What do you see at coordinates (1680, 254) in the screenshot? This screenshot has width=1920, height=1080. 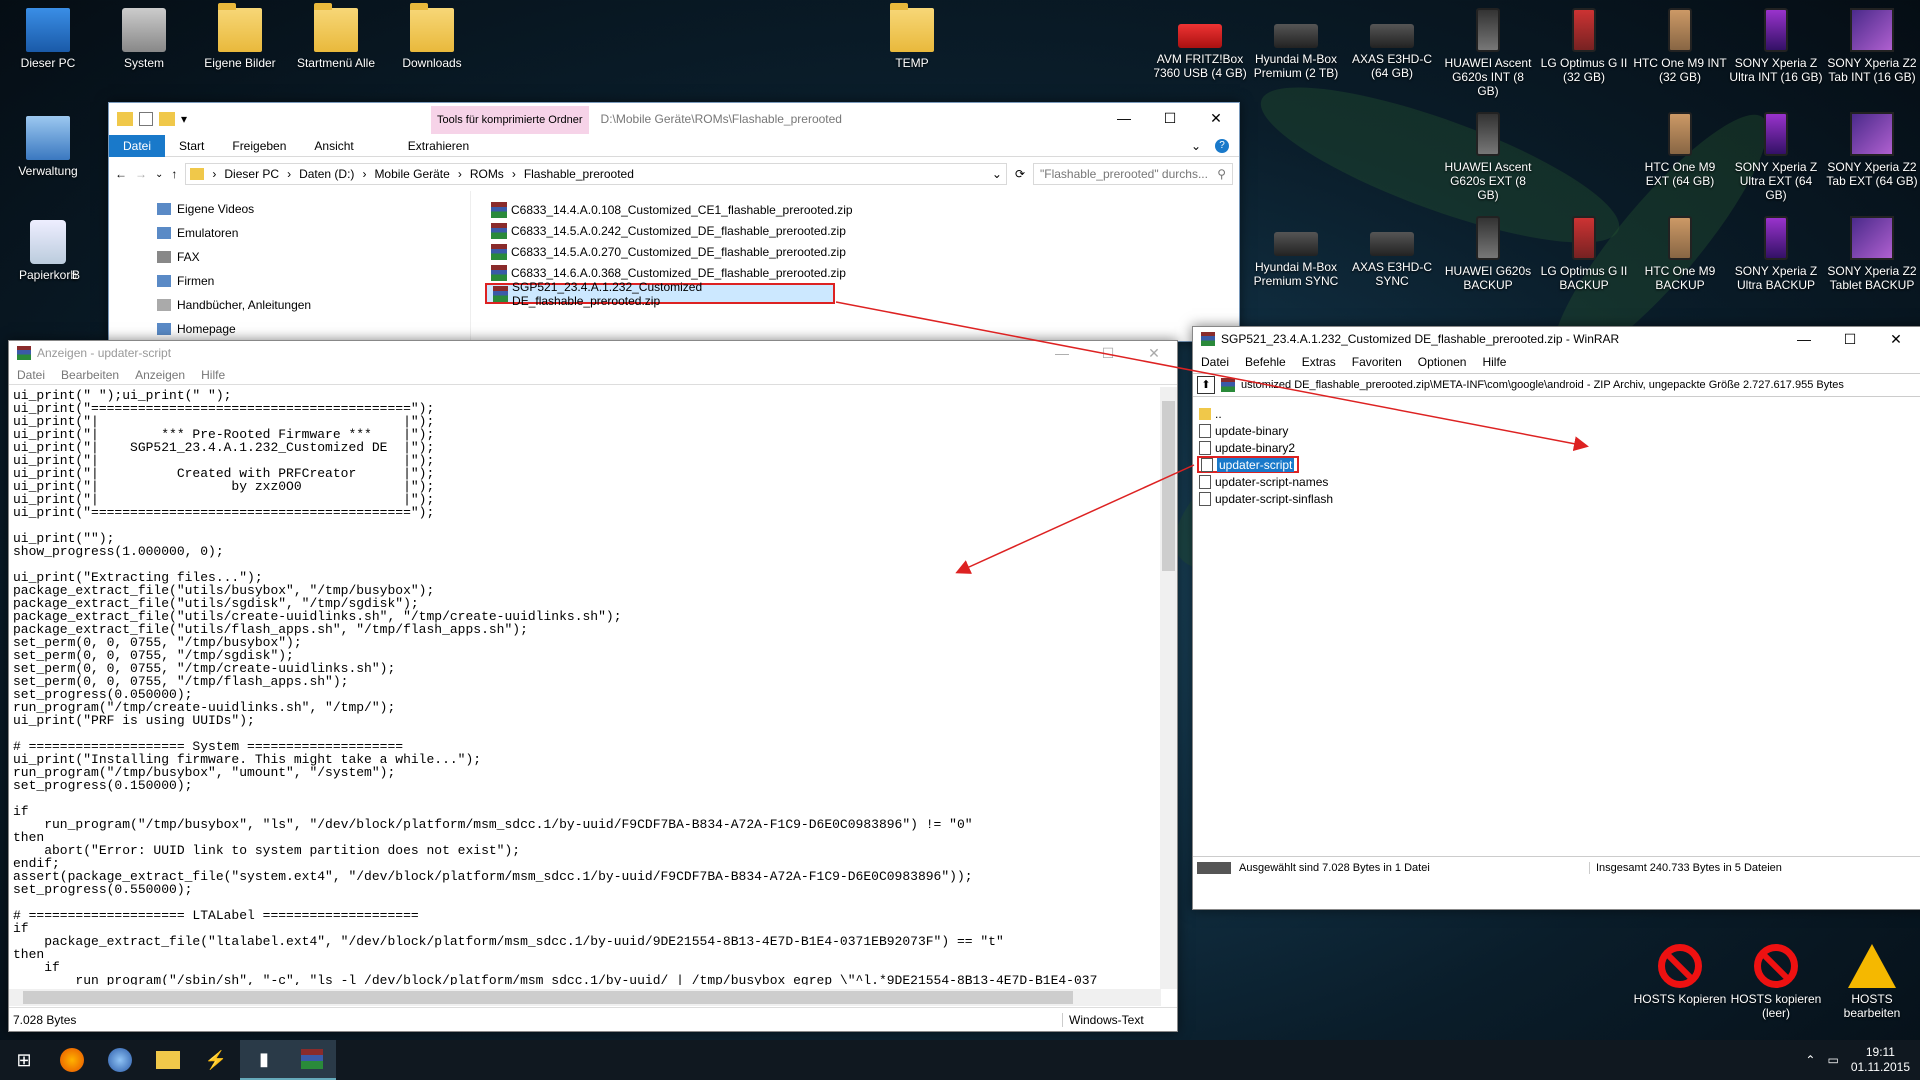 I see `device-icon-htc-backup: HTC One M9 BACKUP` at bounding box center [1680, 254].